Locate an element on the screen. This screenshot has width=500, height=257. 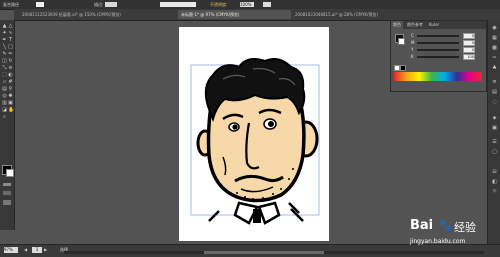
graphic-styles-icon: ▣ is located at coordinates (494, 128).